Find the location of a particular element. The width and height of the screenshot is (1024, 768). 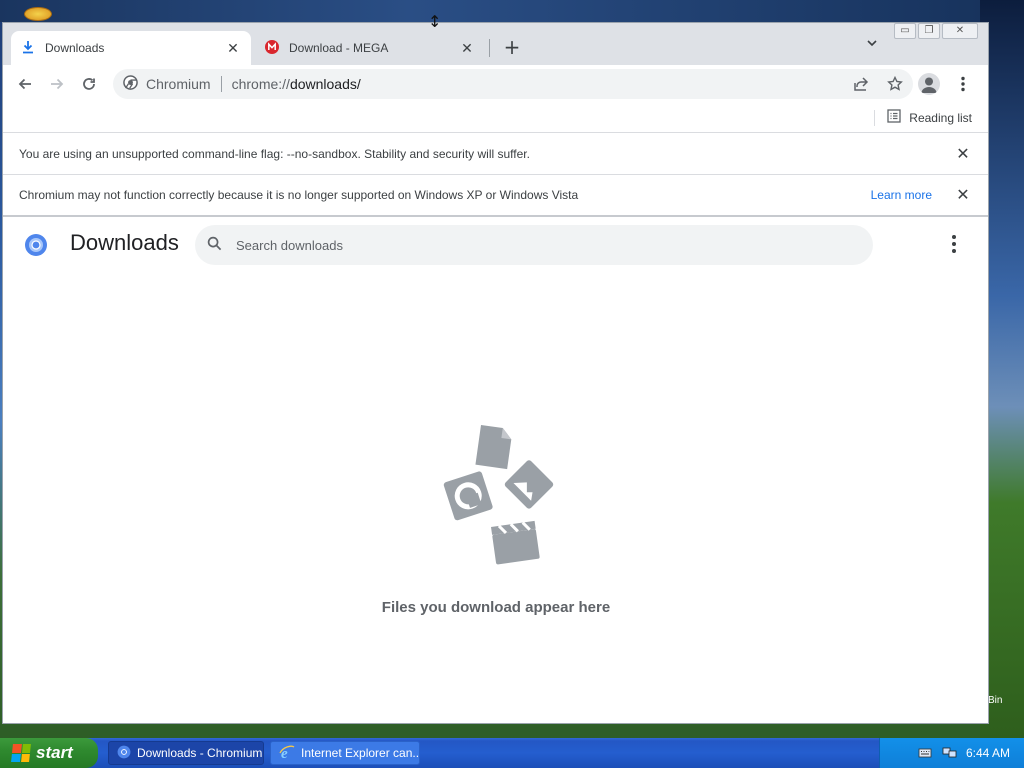

reload-button is located at coordinates (89, 84).